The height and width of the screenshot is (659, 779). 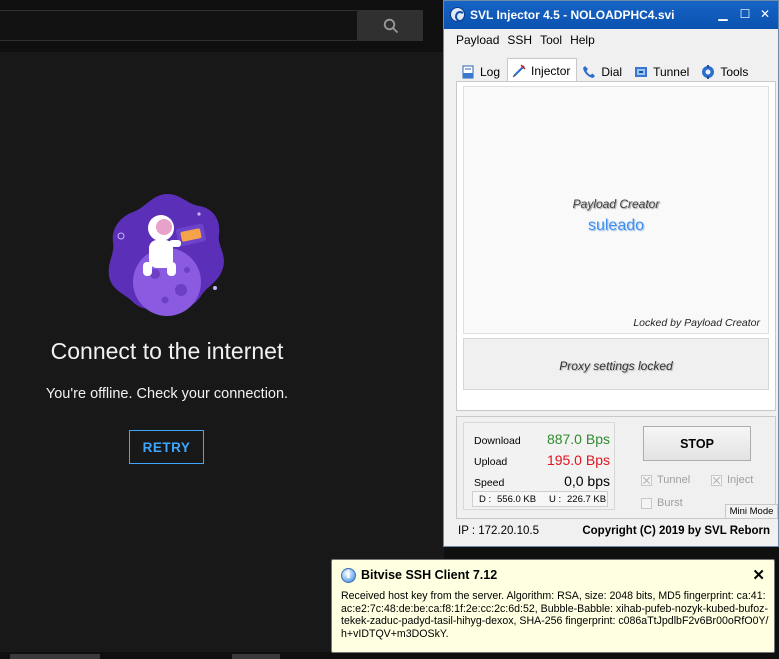 I want to click on maximize-icon: ☐, so click(x=745, y=14).